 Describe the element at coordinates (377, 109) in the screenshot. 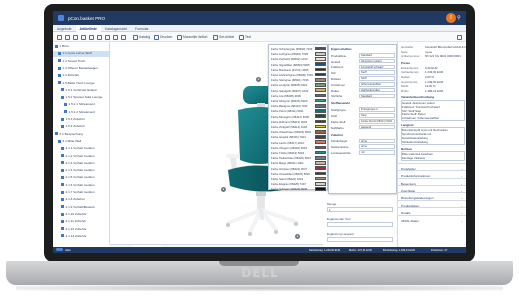

I see `prop-select: Preisgruppe 2` at that location.